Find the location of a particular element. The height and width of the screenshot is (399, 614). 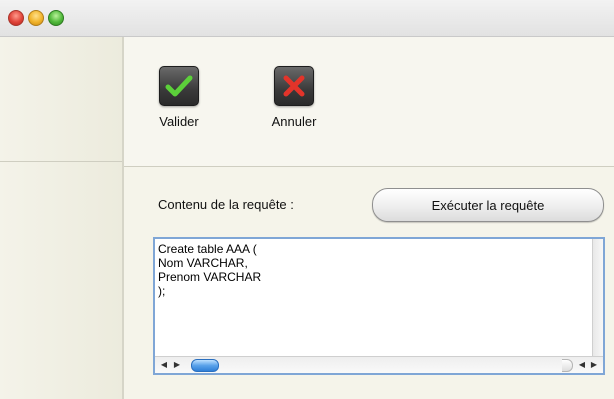

scroll-left-end-arrow-icon: ◀ is located at coordinates (582, 364).